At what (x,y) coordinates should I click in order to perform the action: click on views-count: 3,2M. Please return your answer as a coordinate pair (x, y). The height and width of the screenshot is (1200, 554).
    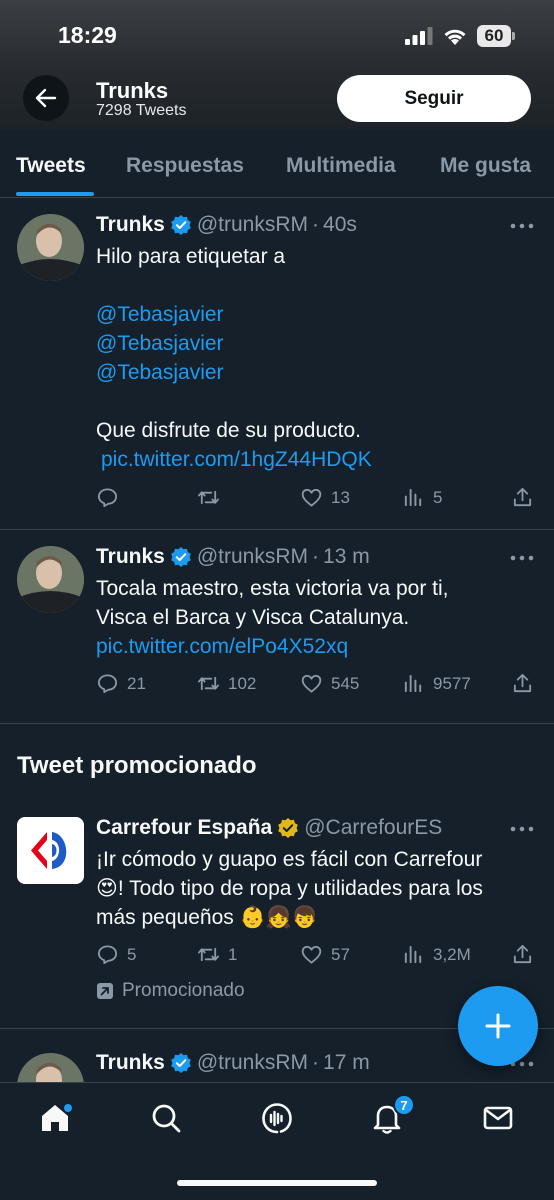
    Looking at the image, I should click on (452, 954).